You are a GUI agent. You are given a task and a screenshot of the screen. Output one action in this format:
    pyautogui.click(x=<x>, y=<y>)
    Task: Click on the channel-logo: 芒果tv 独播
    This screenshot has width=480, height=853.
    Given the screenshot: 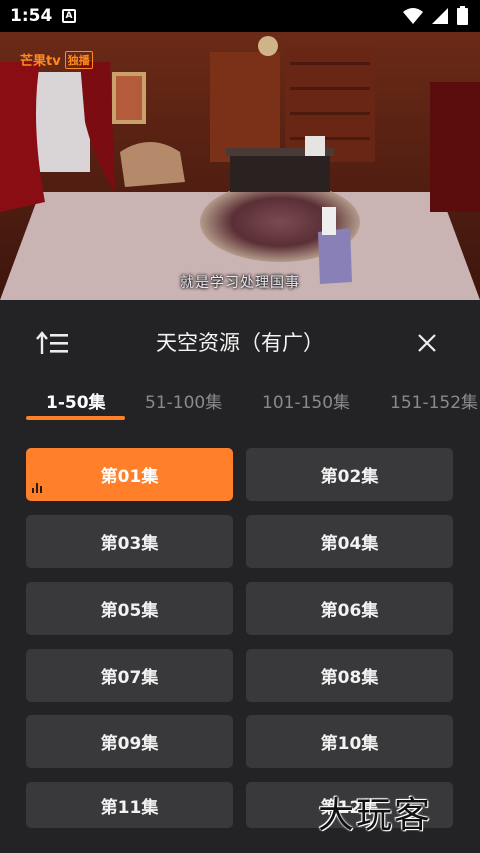 What is the action you would take?
    pyautogui.click(x=56, y=59)
    